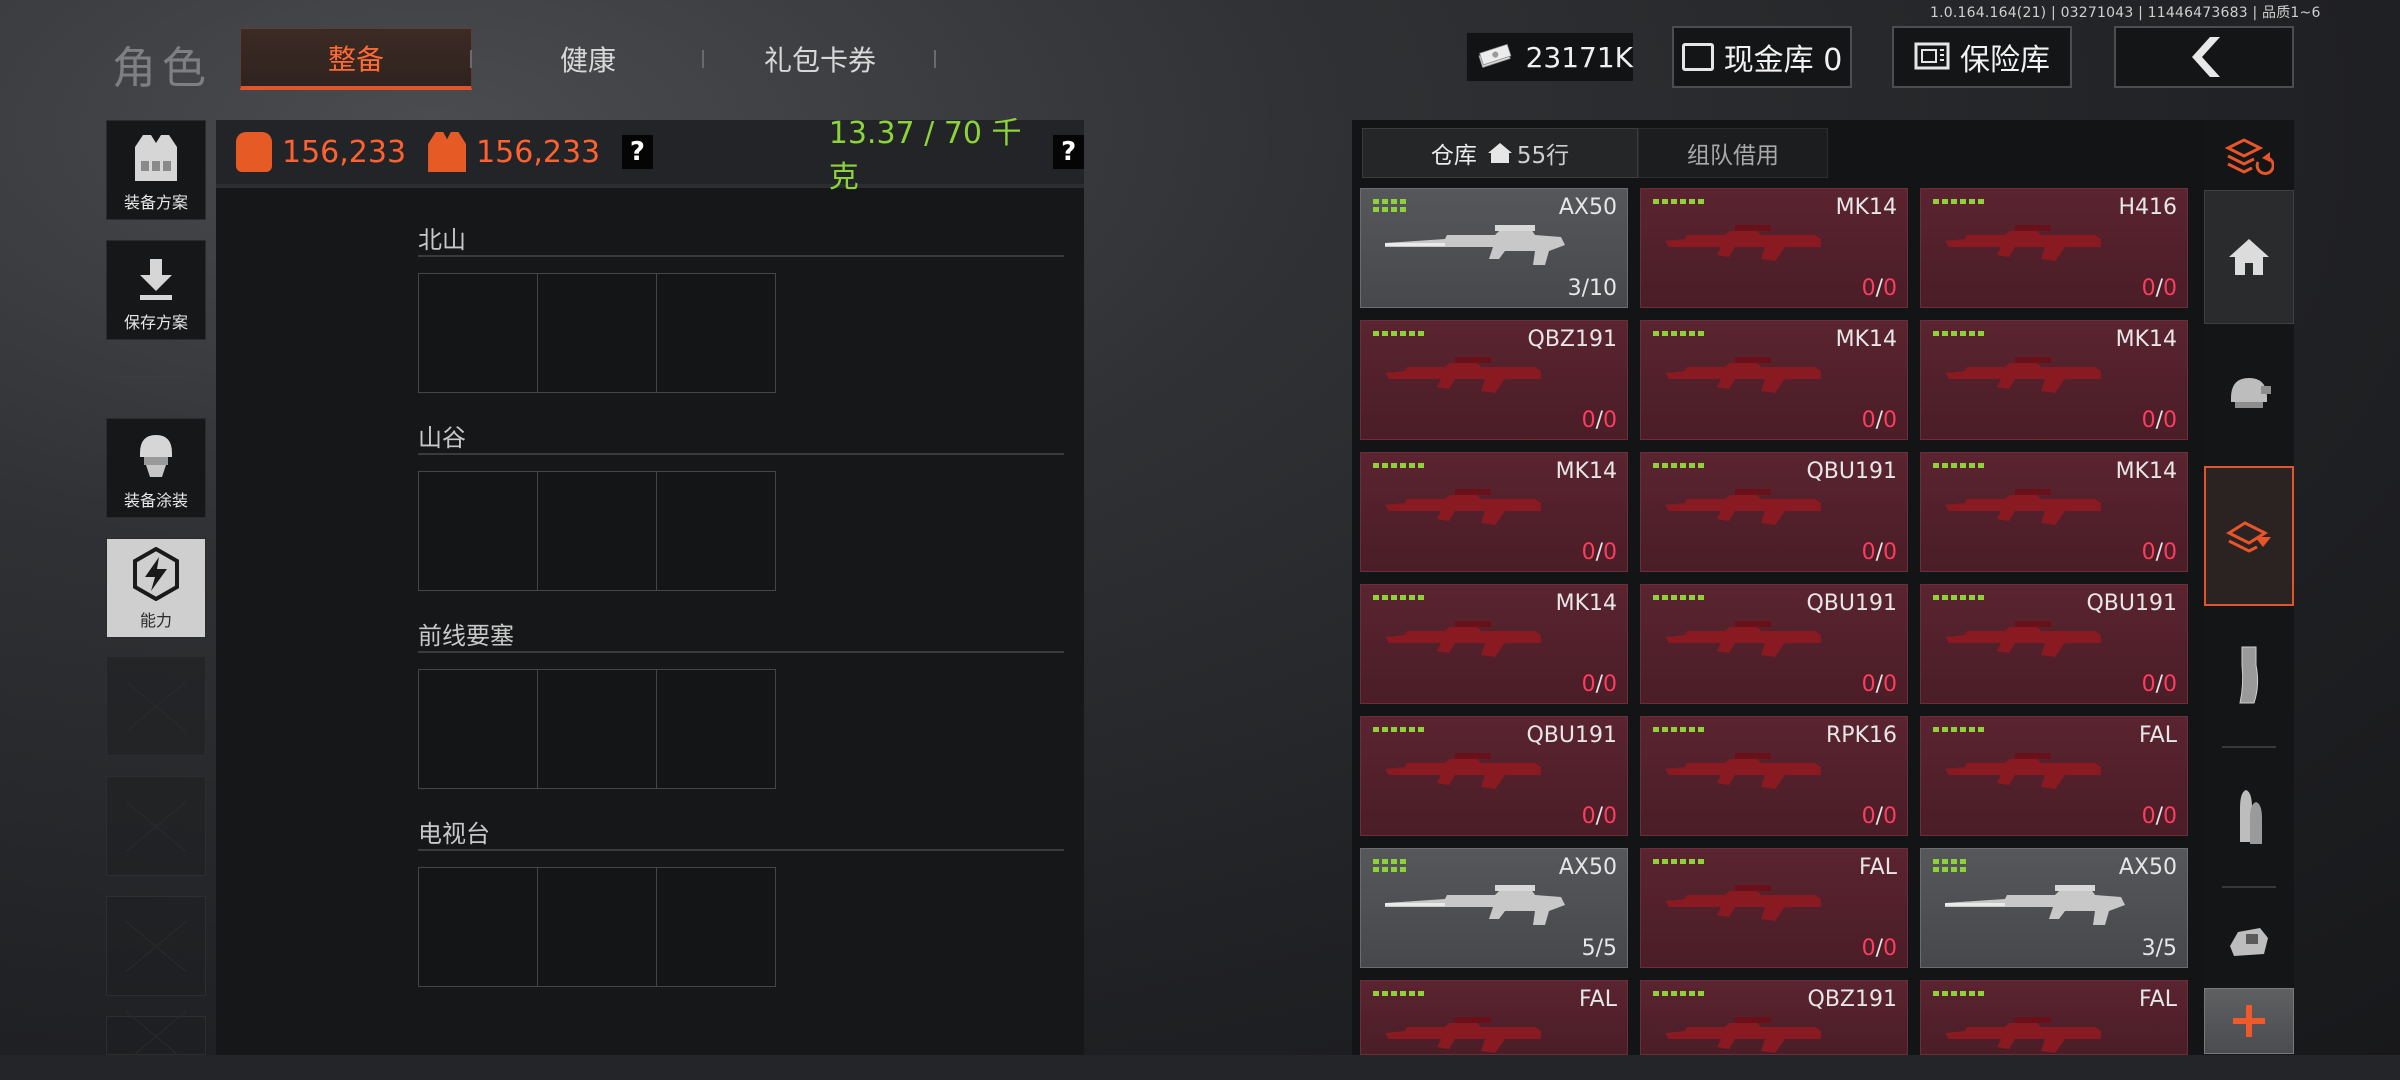  What do you see at coordinates (356, 59) in the screenshot?
I see `tab-equip: 整备` at bounding box center [356, 59].